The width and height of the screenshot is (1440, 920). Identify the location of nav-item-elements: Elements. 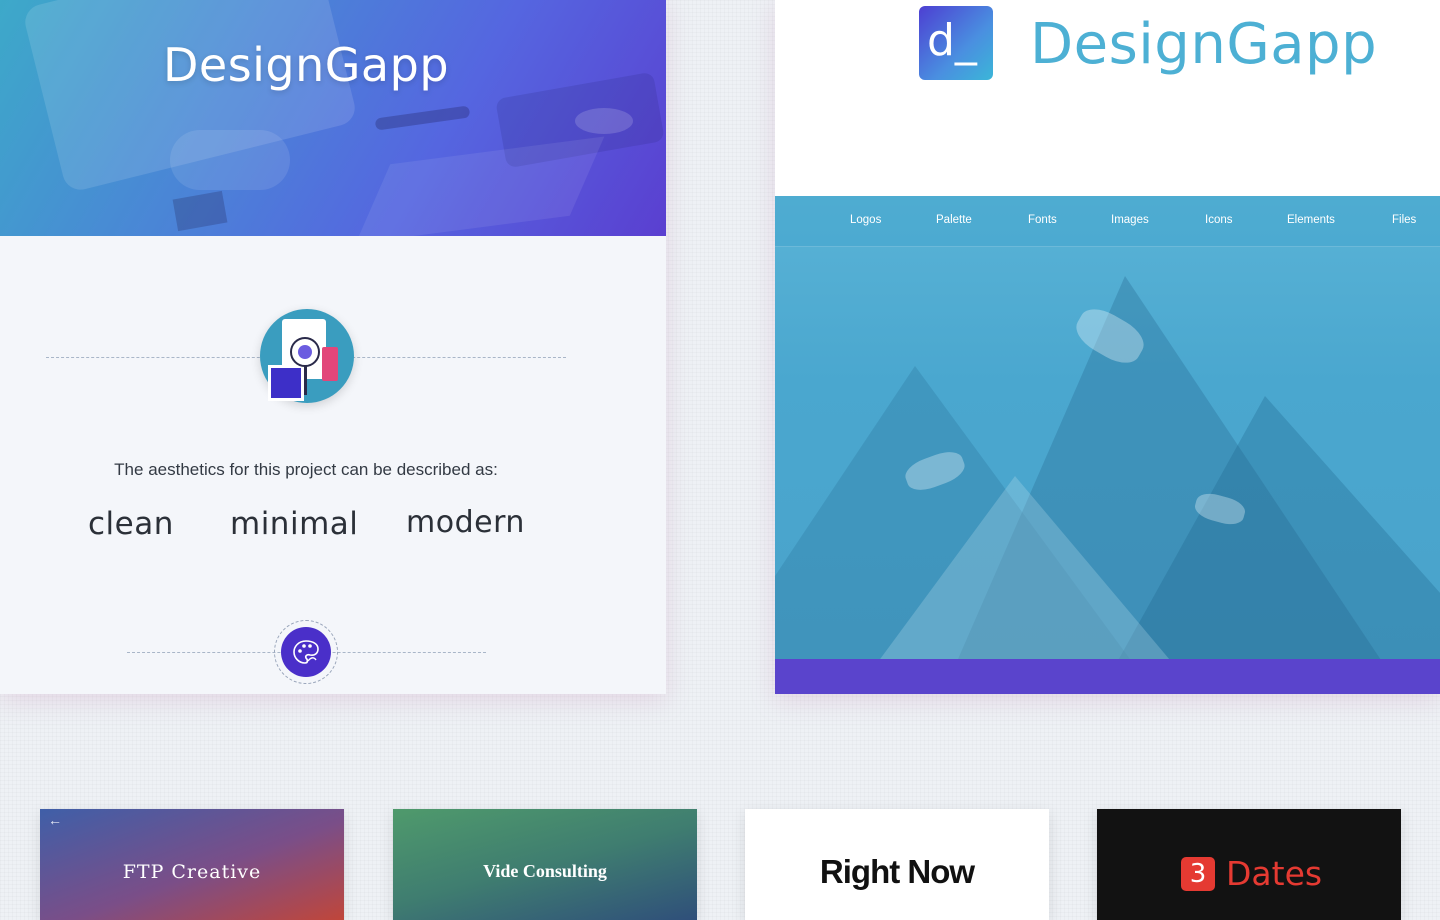
(1311, 220).